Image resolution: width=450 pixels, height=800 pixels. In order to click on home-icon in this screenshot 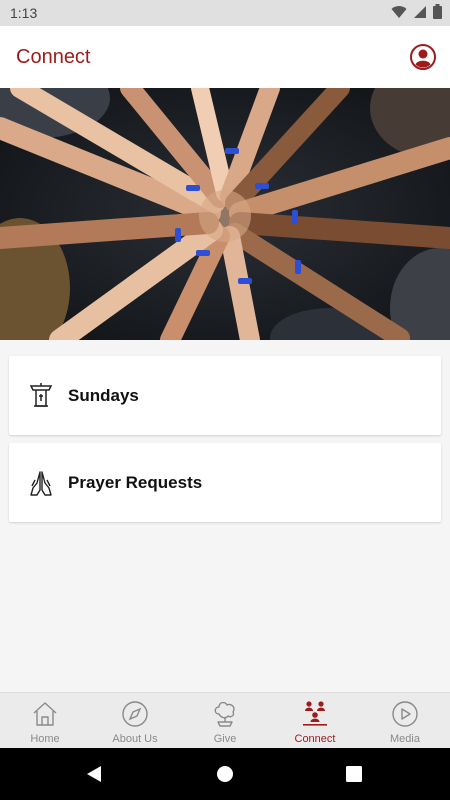, I will do `click(45, 714)`.